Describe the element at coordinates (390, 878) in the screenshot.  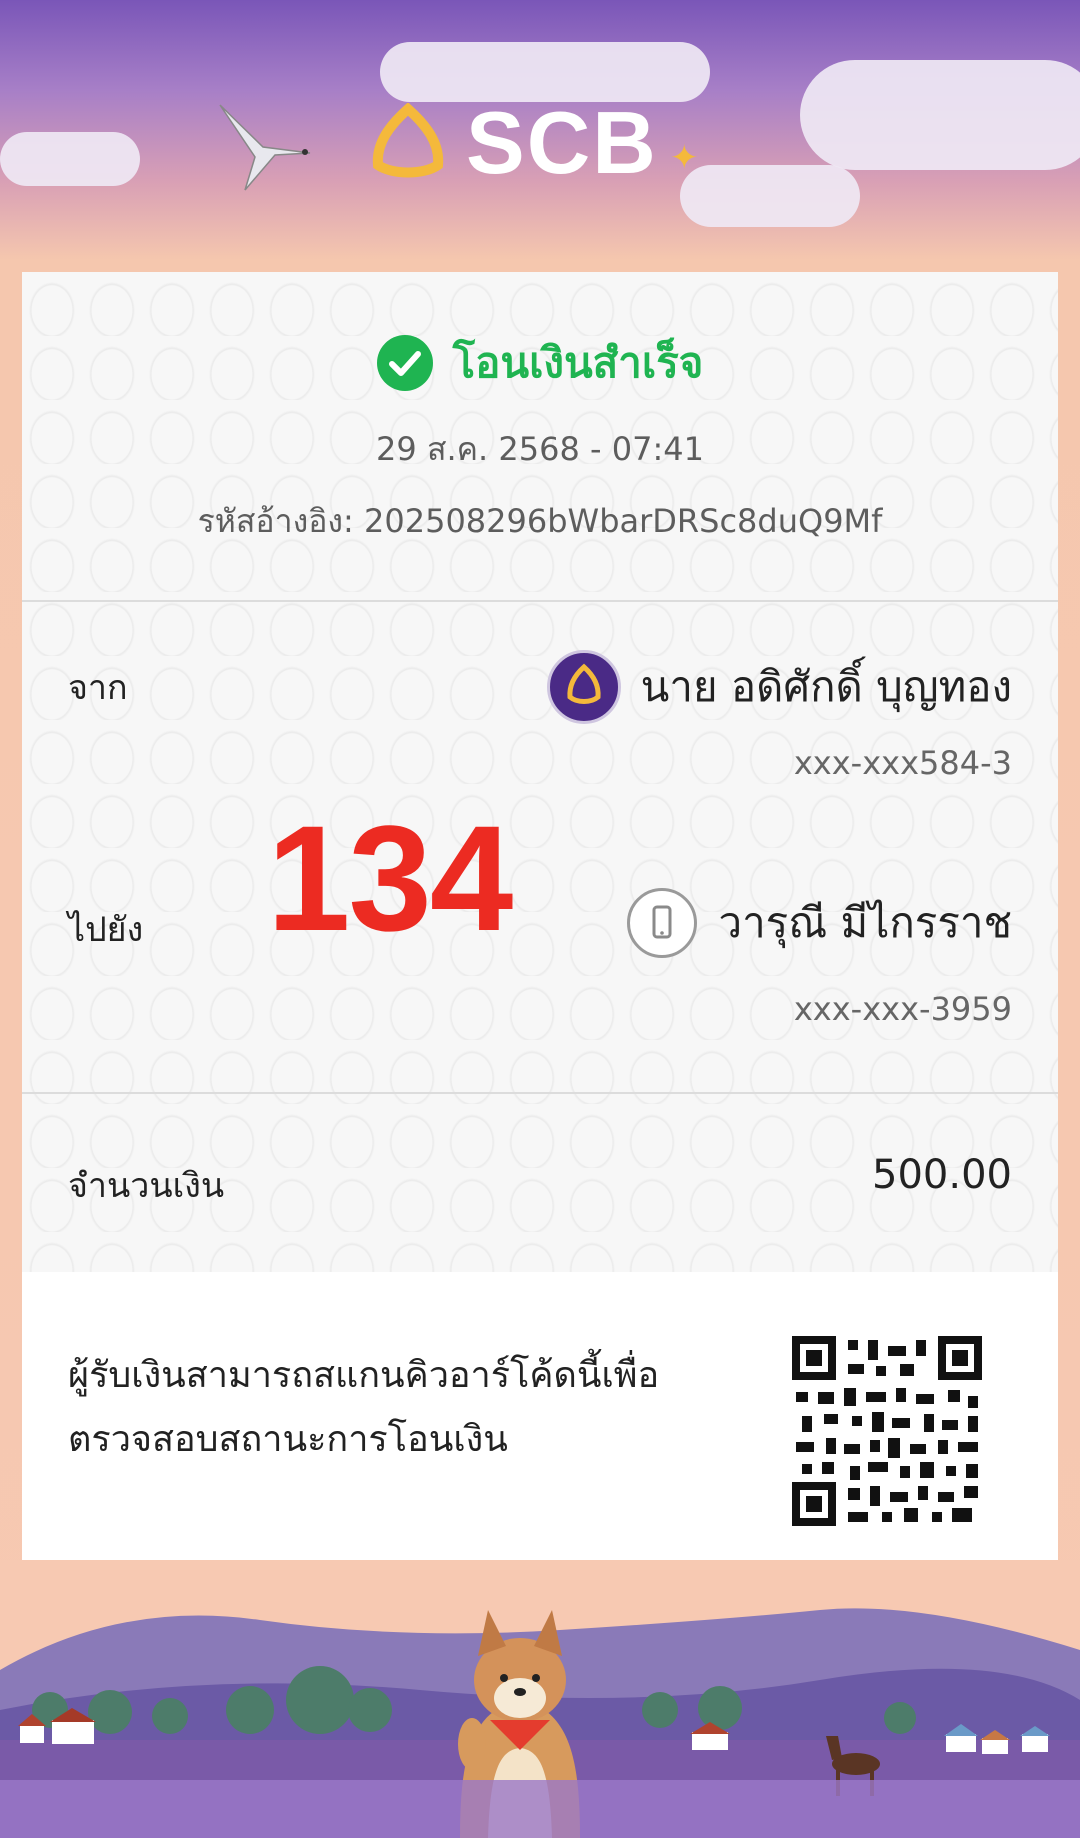
I see `overlay-number: 134` at that location.